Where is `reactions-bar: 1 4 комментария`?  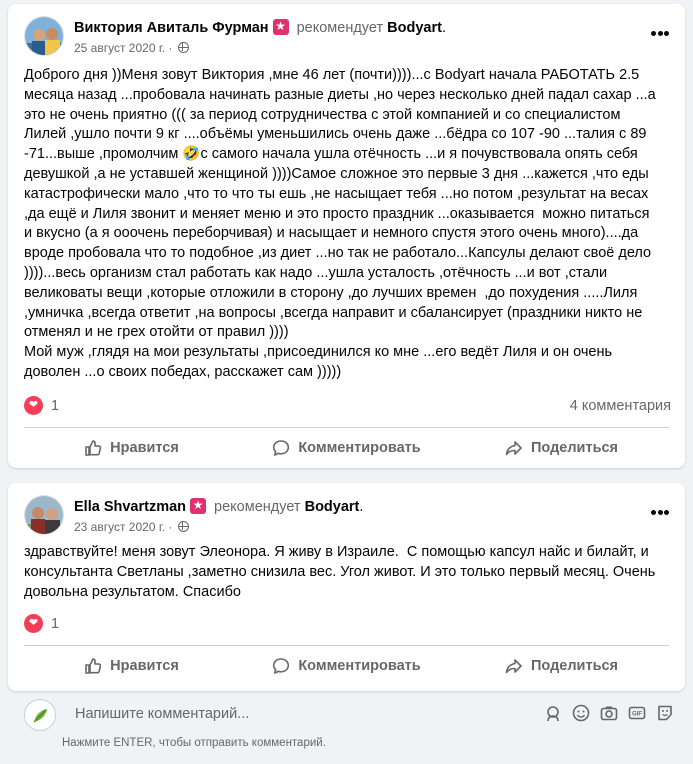
reactions-bar: 1 4 комментария is located at coordinates (347, 407).